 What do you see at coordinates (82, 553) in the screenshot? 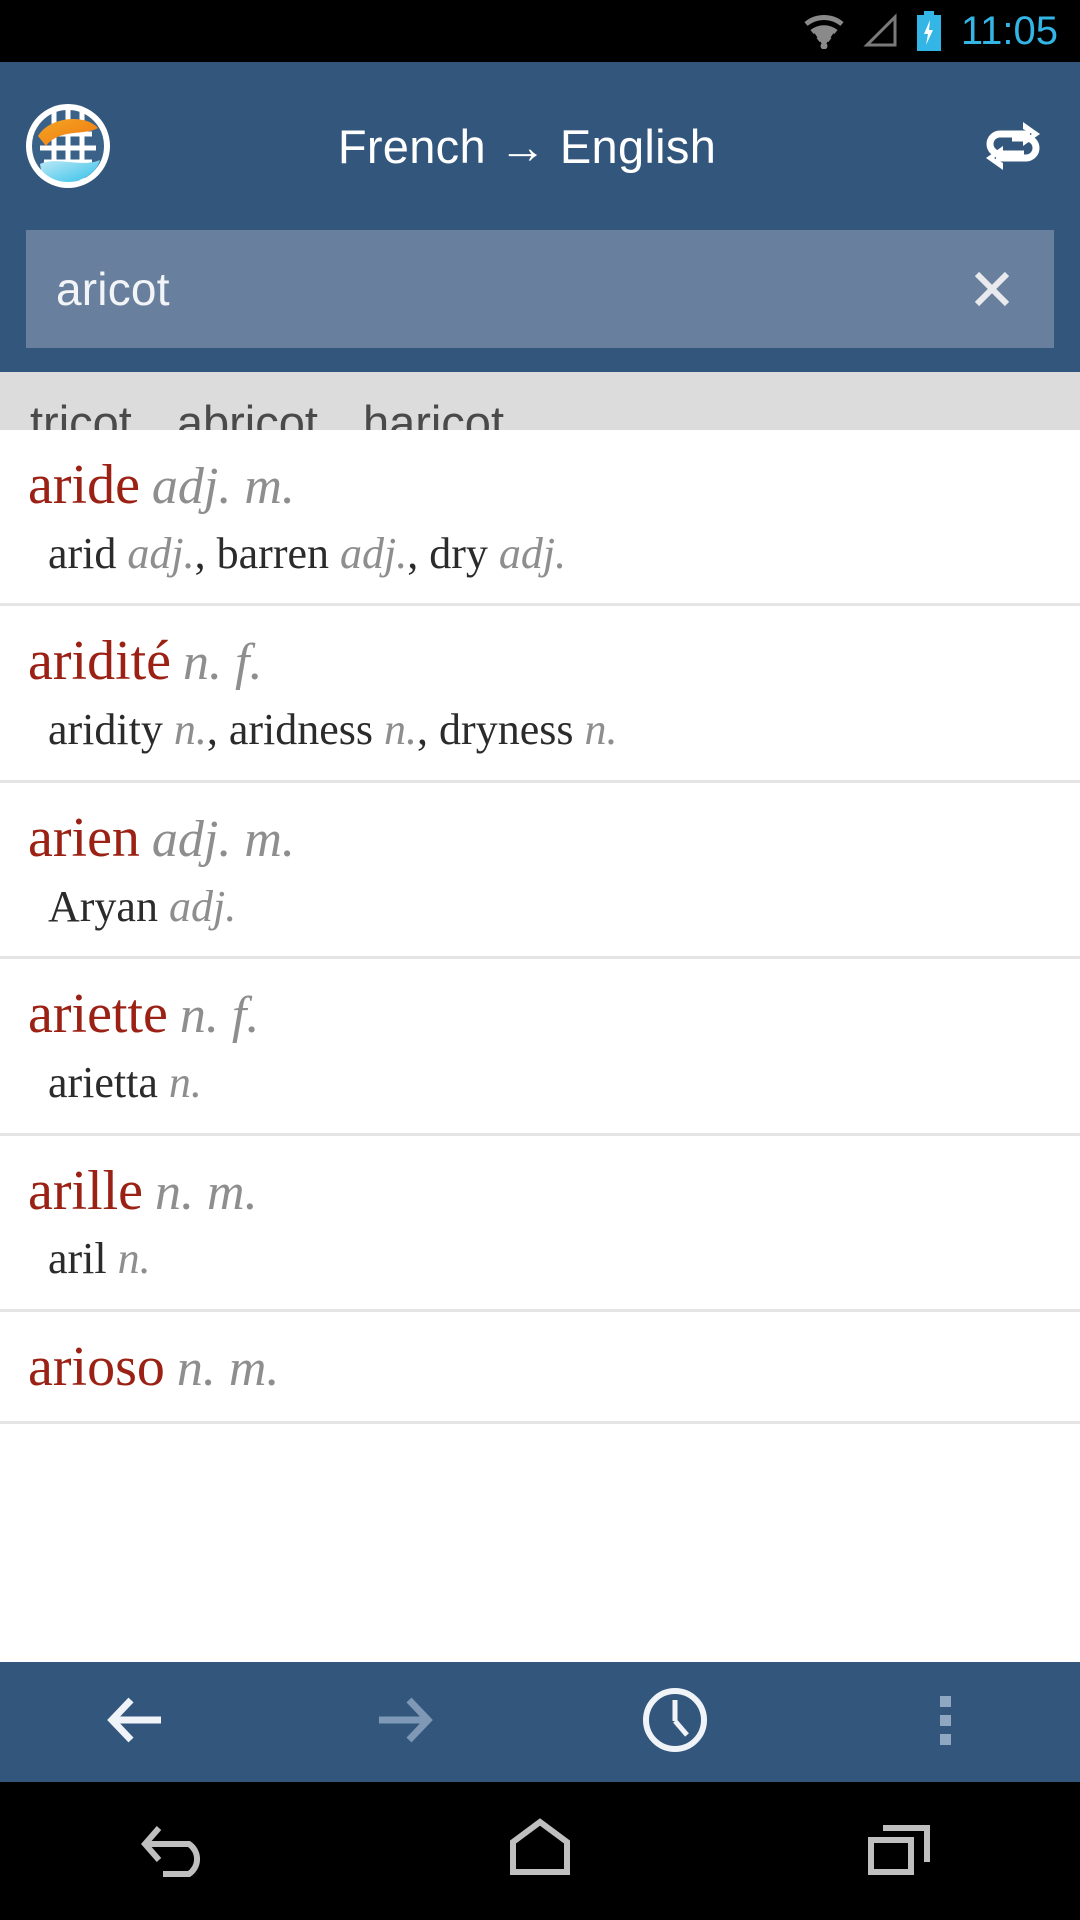
I see `translation-term: arid` at bounding box center [82, 553].